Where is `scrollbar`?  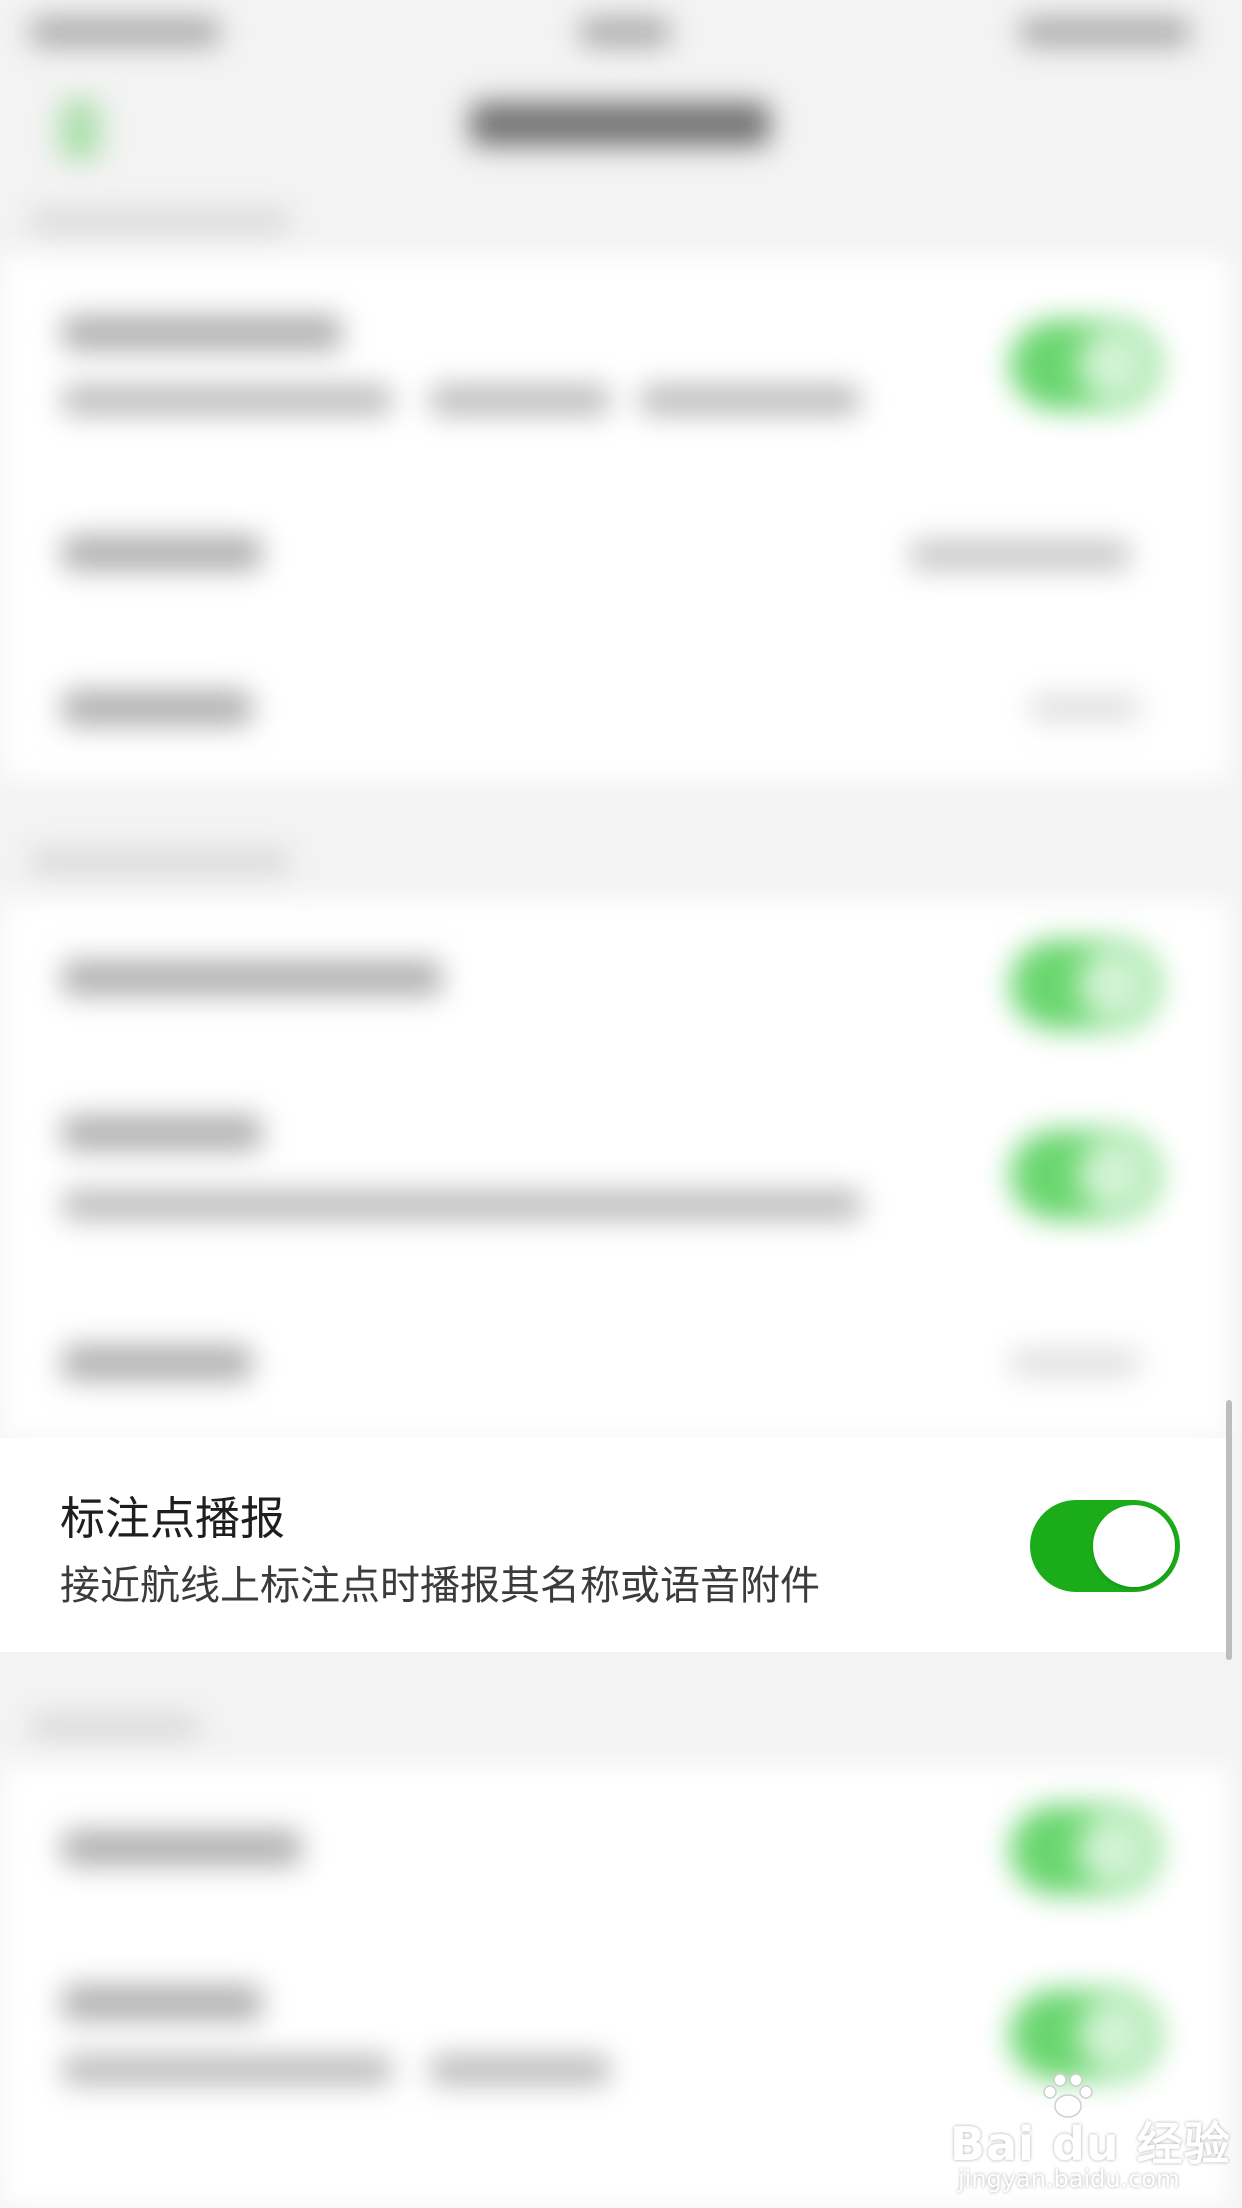 scrollbar is located at coordinates (1229, 1530).